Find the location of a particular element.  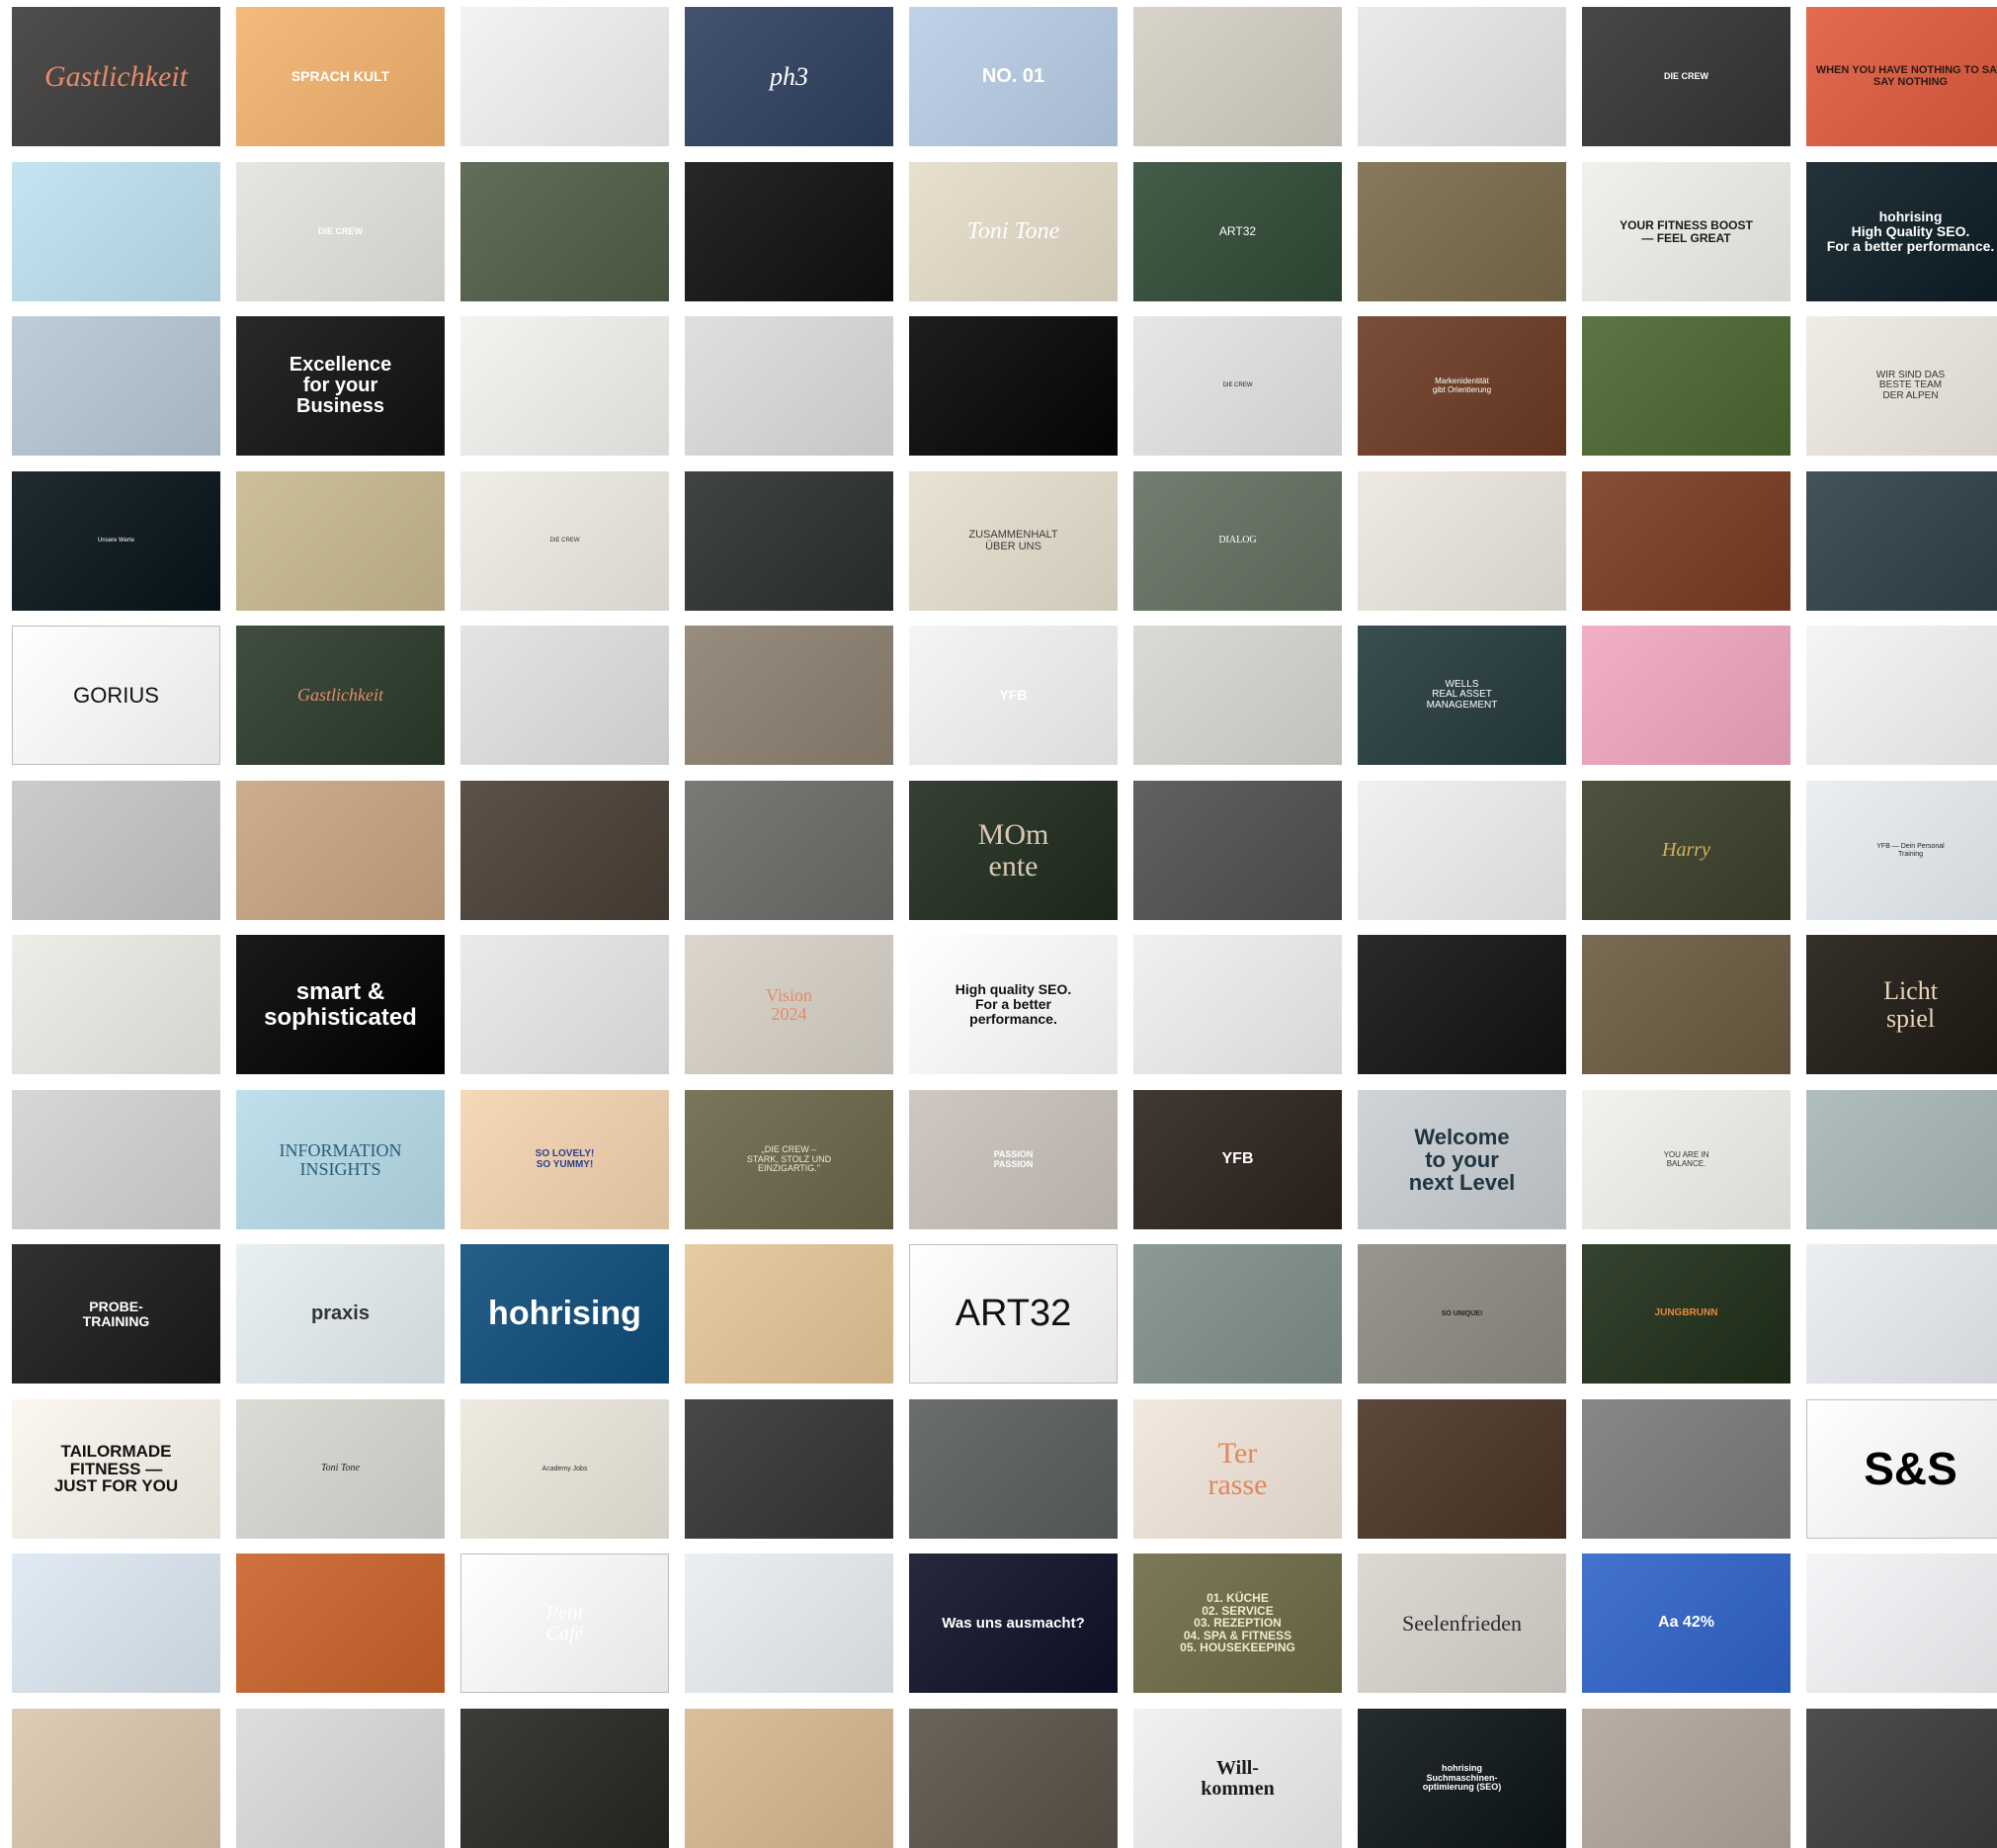

portfolio-tile: smart & sophisticated is located at coordinates (340, 1004).